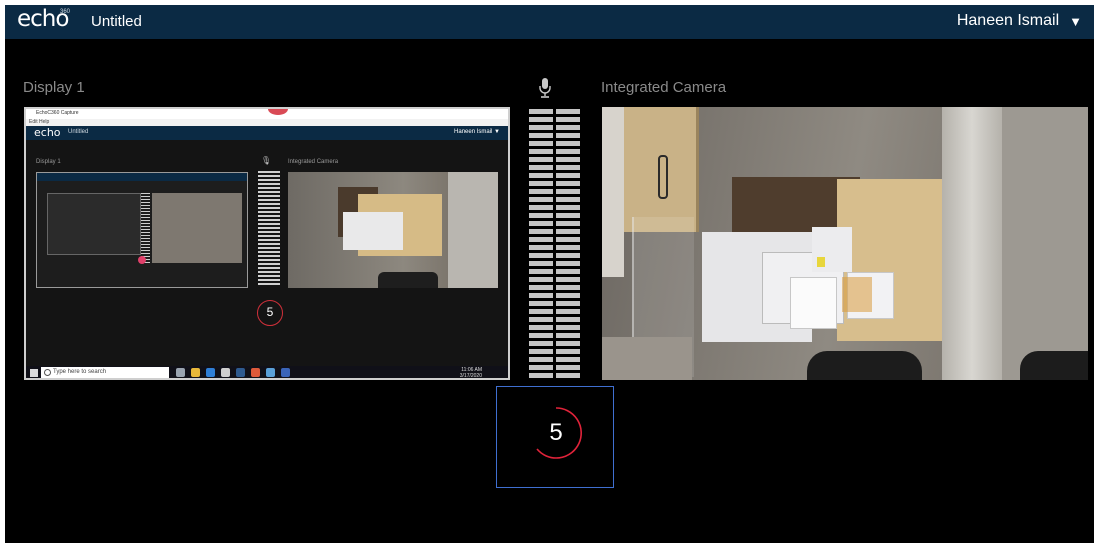  I want to click on nested-camera-label: Integrated Camera, so click(313, 162).